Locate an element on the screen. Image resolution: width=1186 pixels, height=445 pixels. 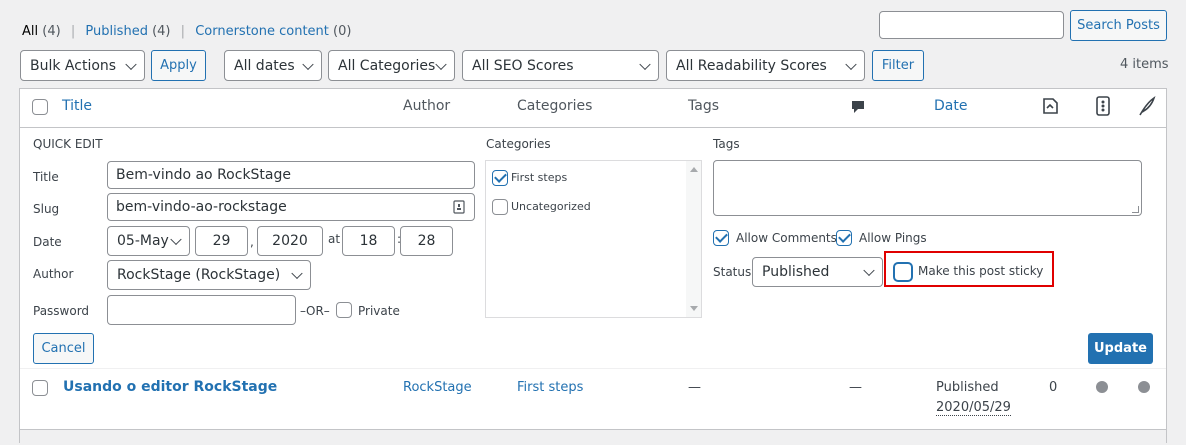
seo-links-icon is located at coordinates (1050, 108).